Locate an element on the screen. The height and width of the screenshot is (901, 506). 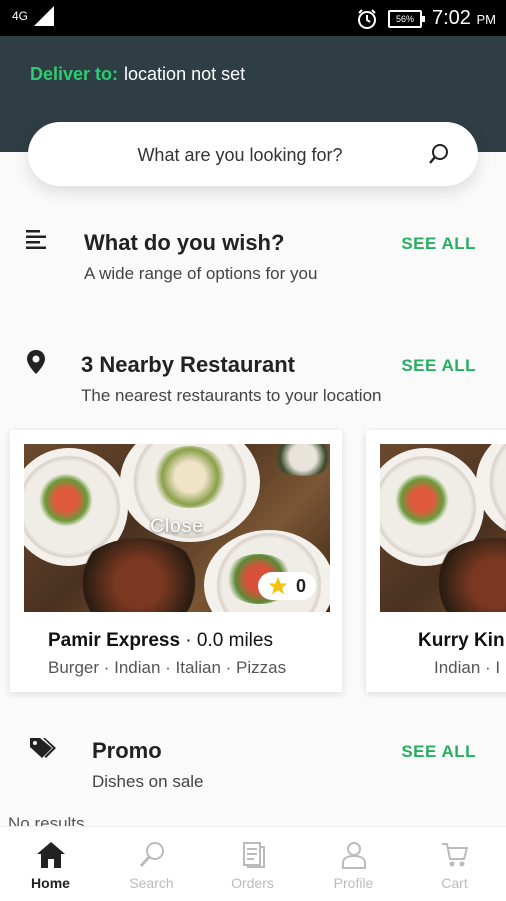
restaurant-image: Close 0 is located at coordinates (177, 528).